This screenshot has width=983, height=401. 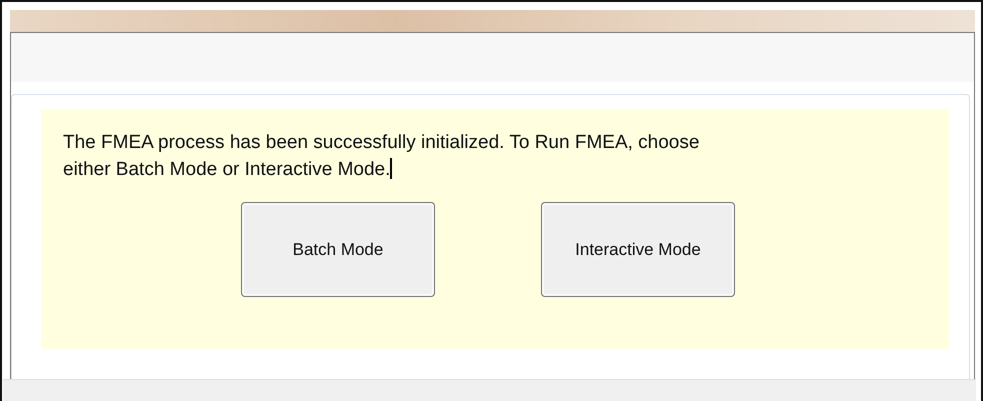 What do you see at coordinates (338, 249) in the screenshot?
I see `mode-button: Batch Mode` at bounding box center [338, 249].